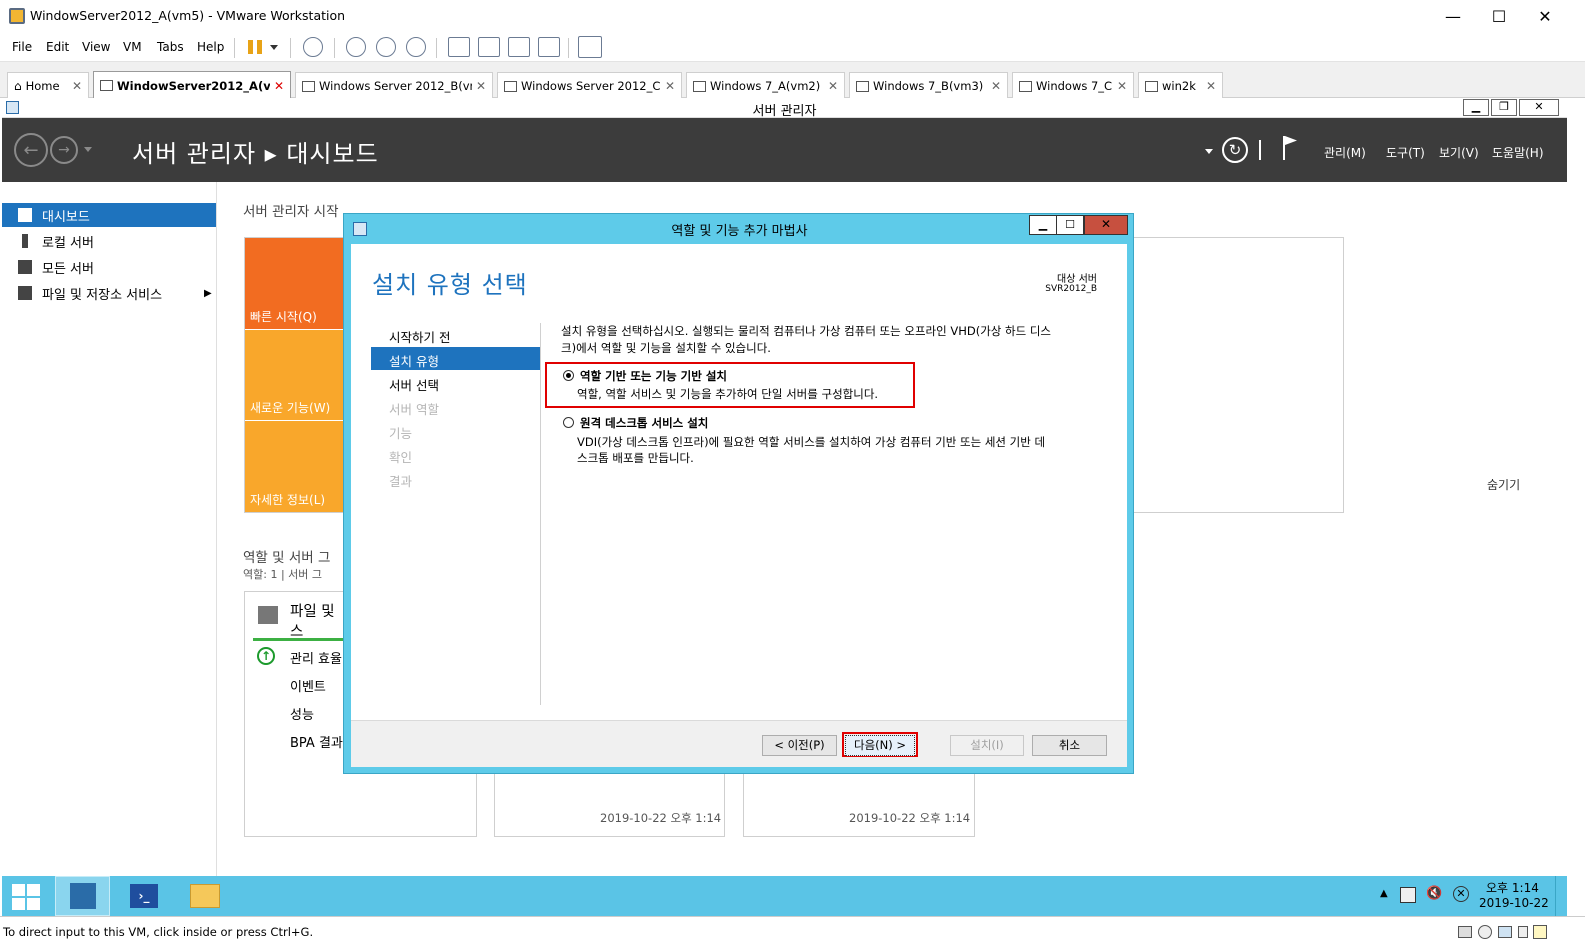  I want to click on refresh-icon: ↻, so click(1235, 150).